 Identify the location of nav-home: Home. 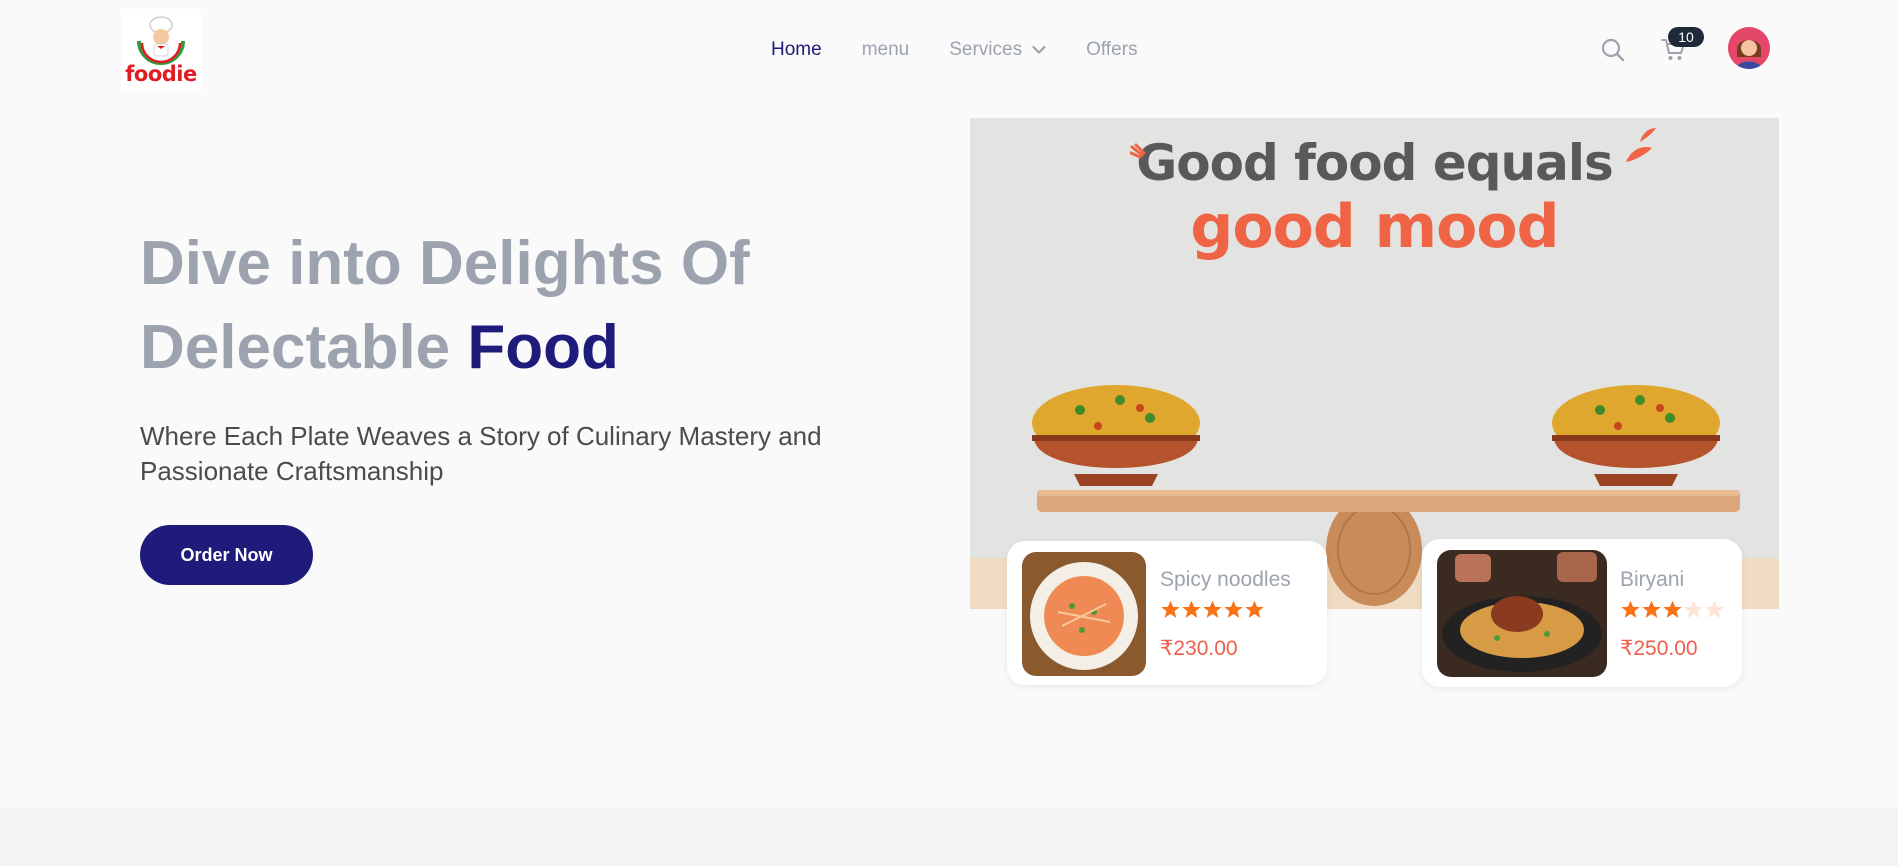
(796, 50).